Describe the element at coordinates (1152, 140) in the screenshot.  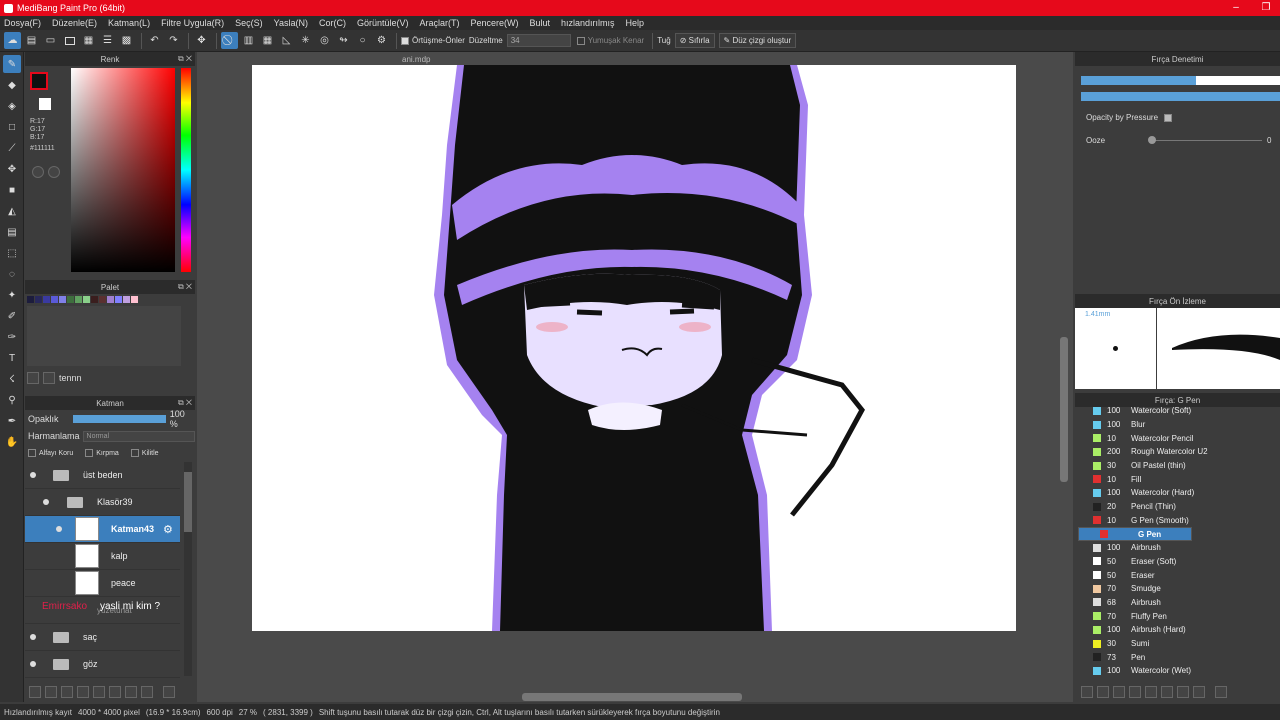
I see `ooze-knob` at that location.